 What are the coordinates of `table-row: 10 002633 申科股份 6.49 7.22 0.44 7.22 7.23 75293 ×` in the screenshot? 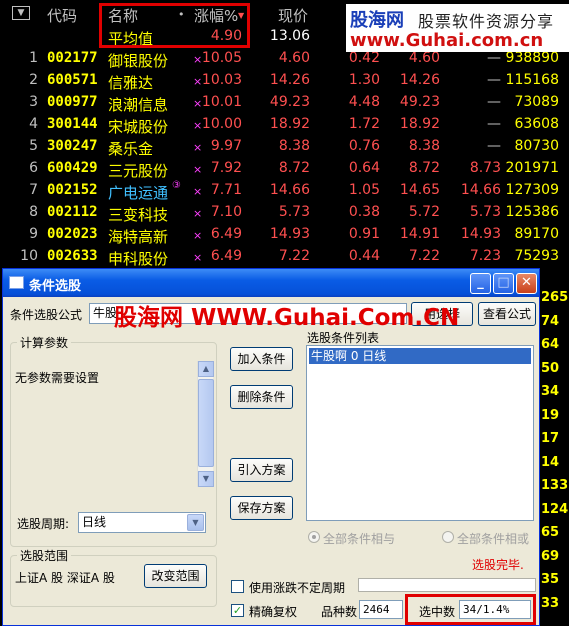 It's located at (284, 257).